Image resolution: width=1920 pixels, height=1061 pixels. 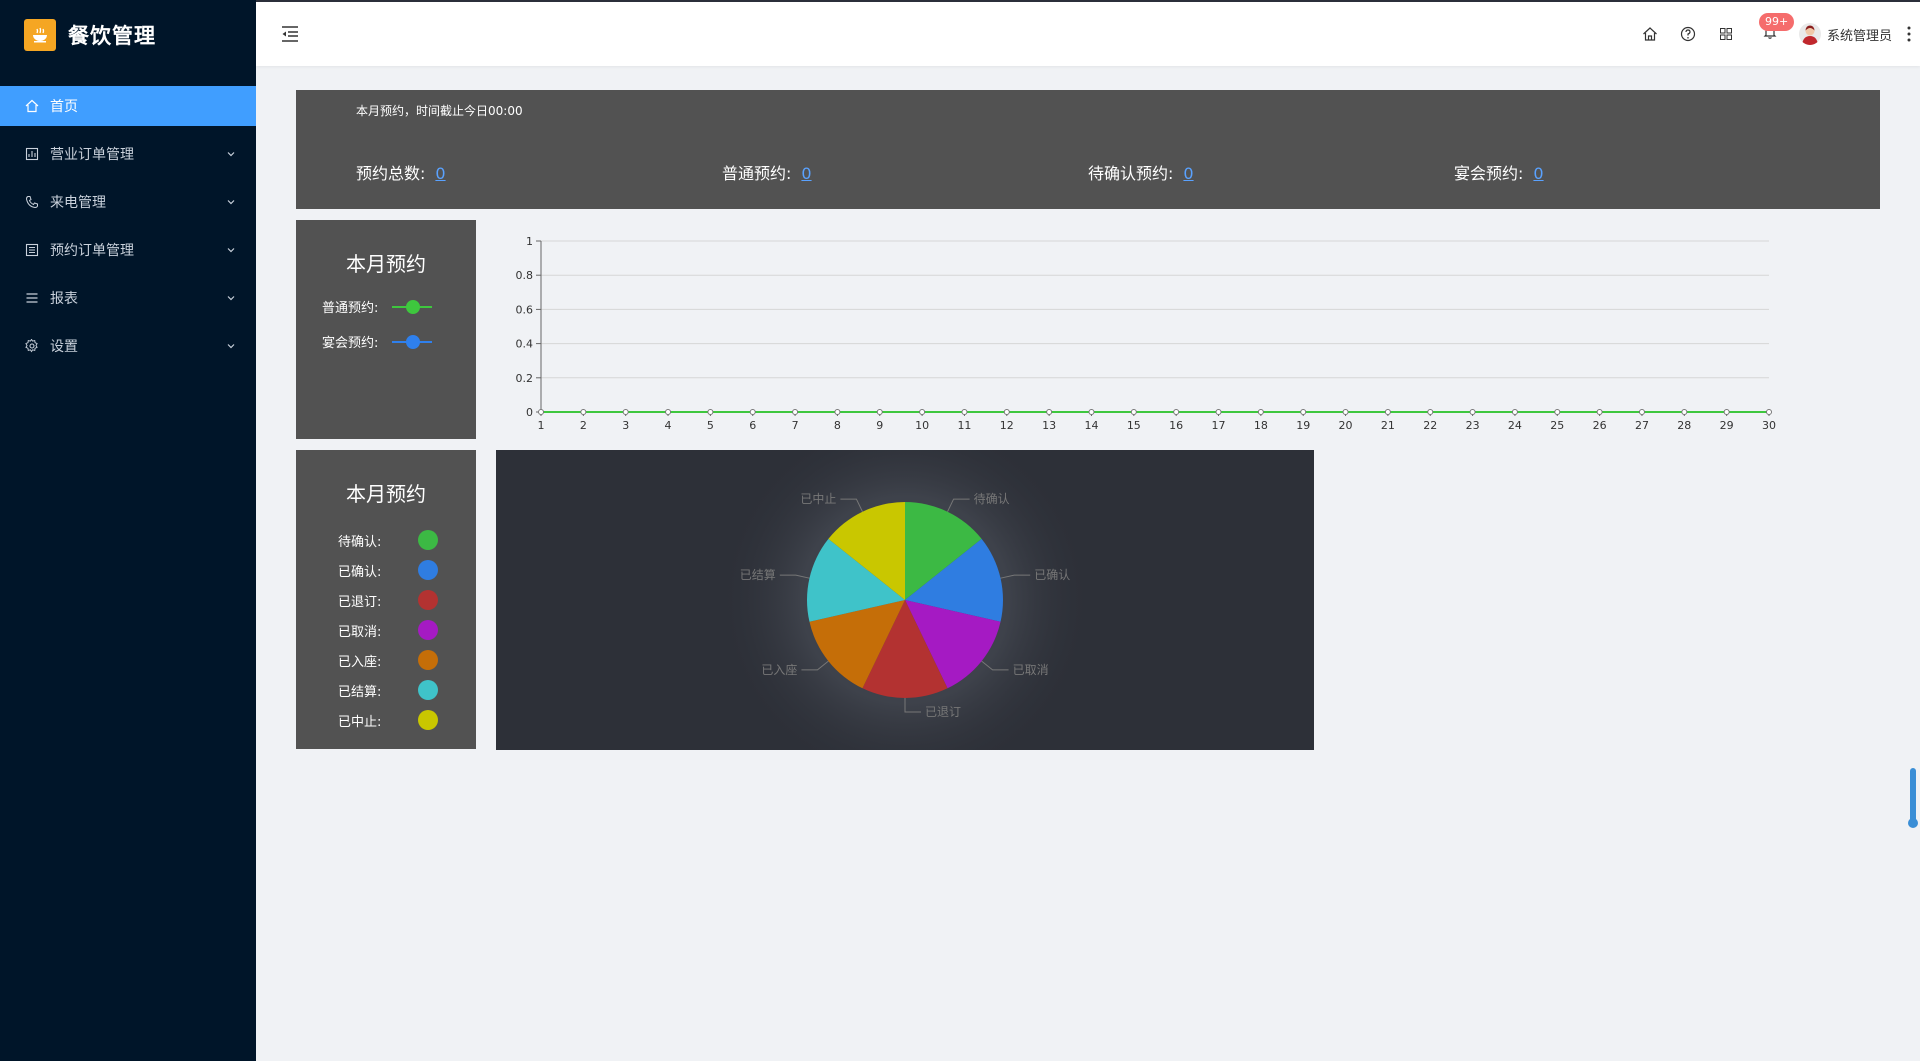 What do you see at coordinates (625, 425) in the screenshot?
I see `x-tick-label: 3` at bounding box center [625, 425].